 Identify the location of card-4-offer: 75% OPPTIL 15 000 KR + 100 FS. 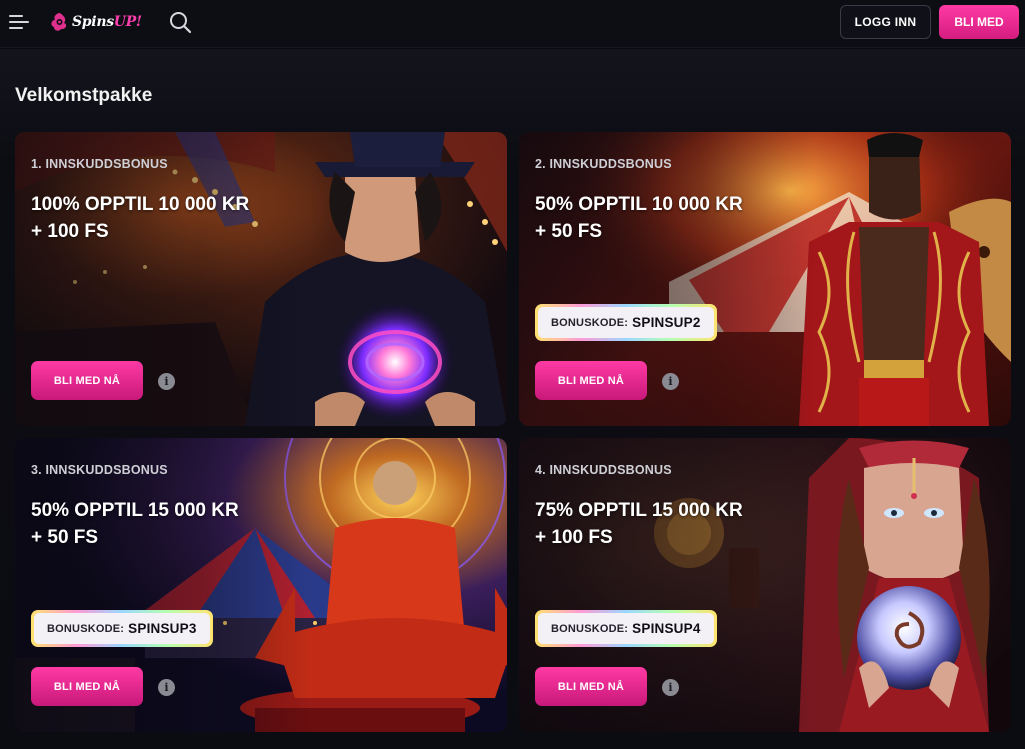
(680, 524).